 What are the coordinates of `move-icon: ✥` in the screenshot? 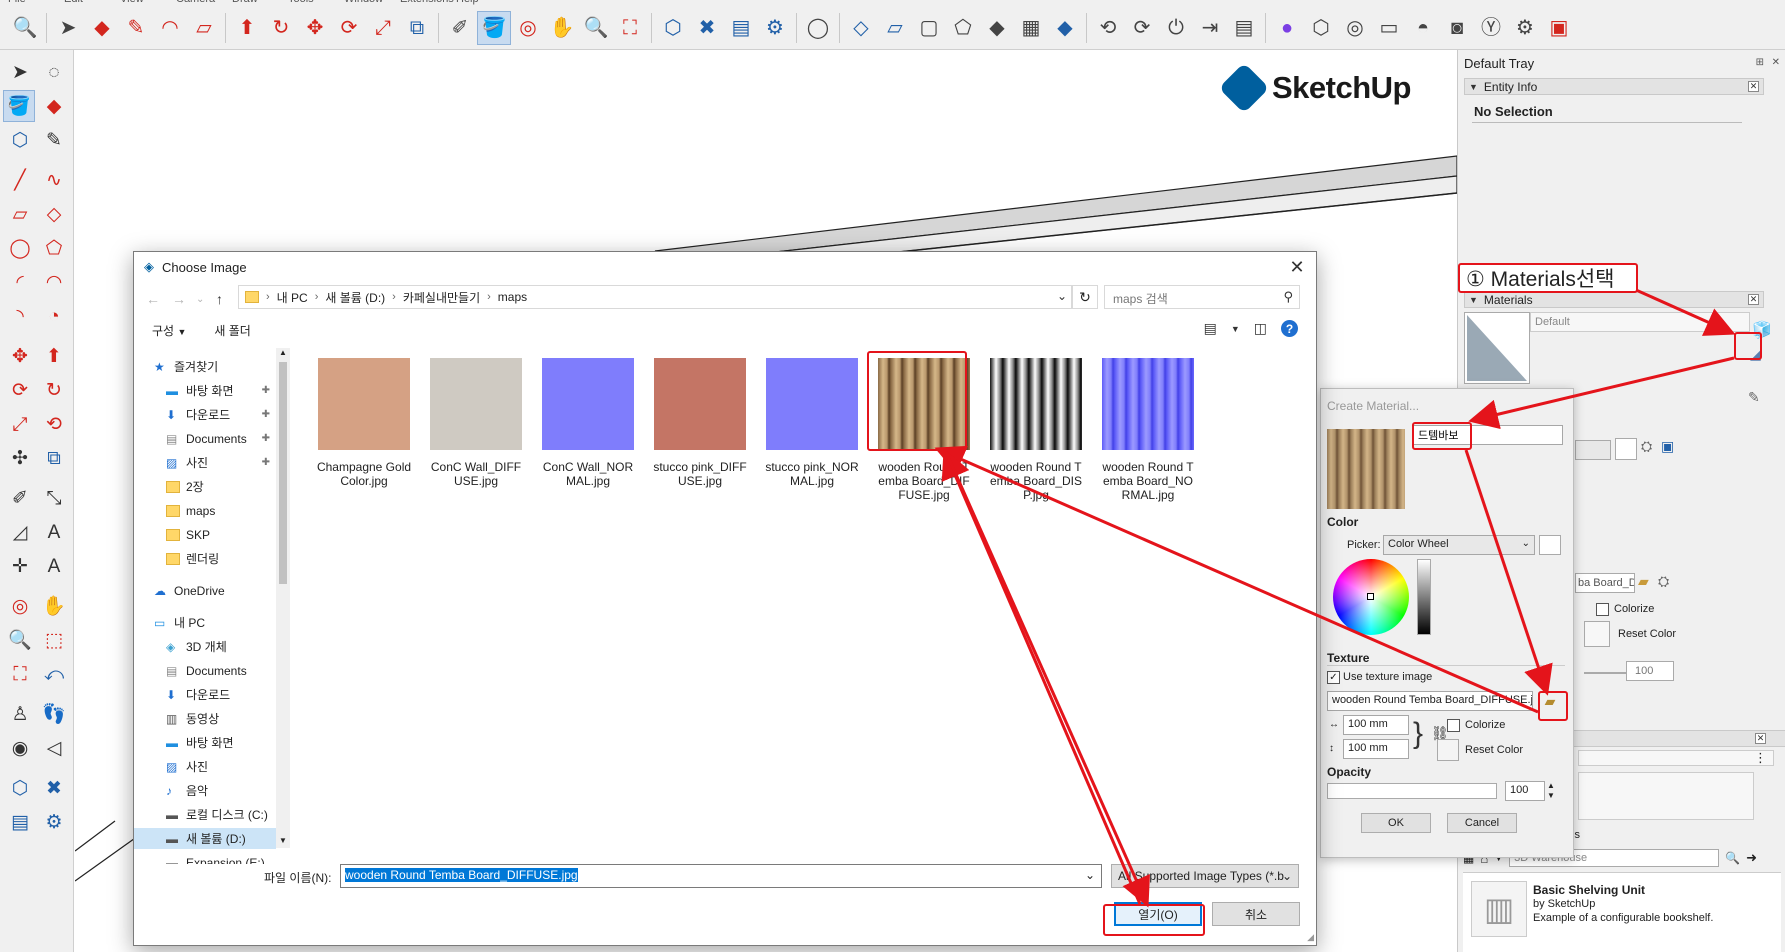 It's located at (20, 356).